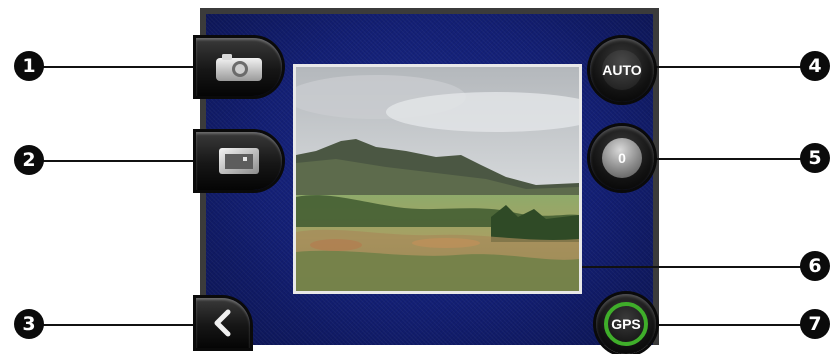 The height and width of the screenshot is (354, 833). I want to click on callout-7-leader, so click(729, 325).